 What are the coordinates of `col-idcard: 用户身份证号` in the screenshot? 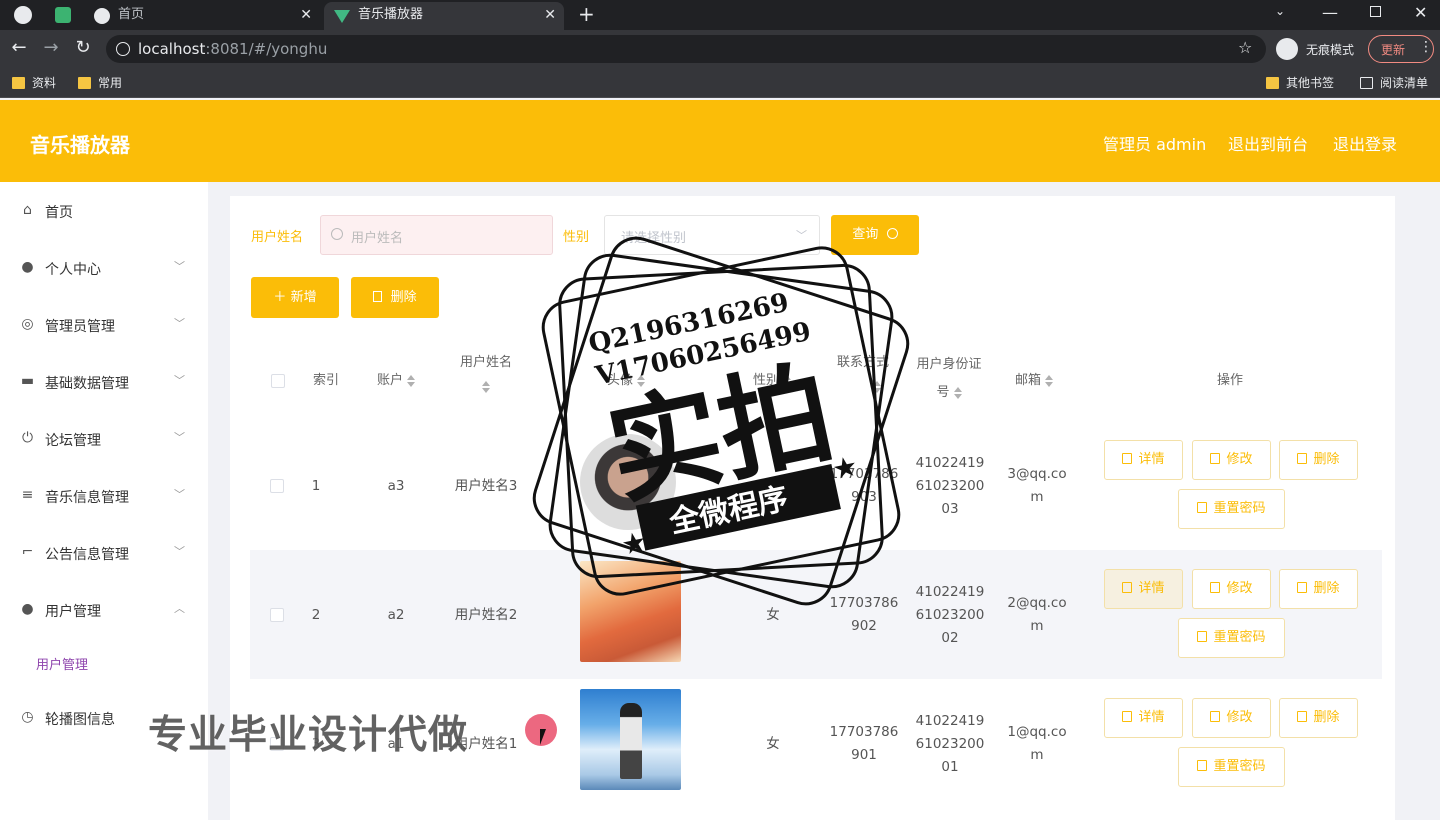 It's located at (949, 379).